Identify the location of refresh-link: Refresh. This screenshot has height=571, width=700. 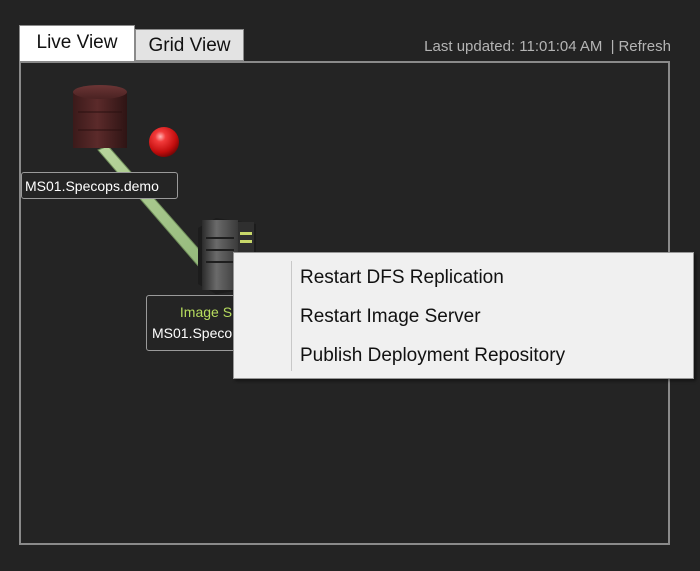
(644, 46).